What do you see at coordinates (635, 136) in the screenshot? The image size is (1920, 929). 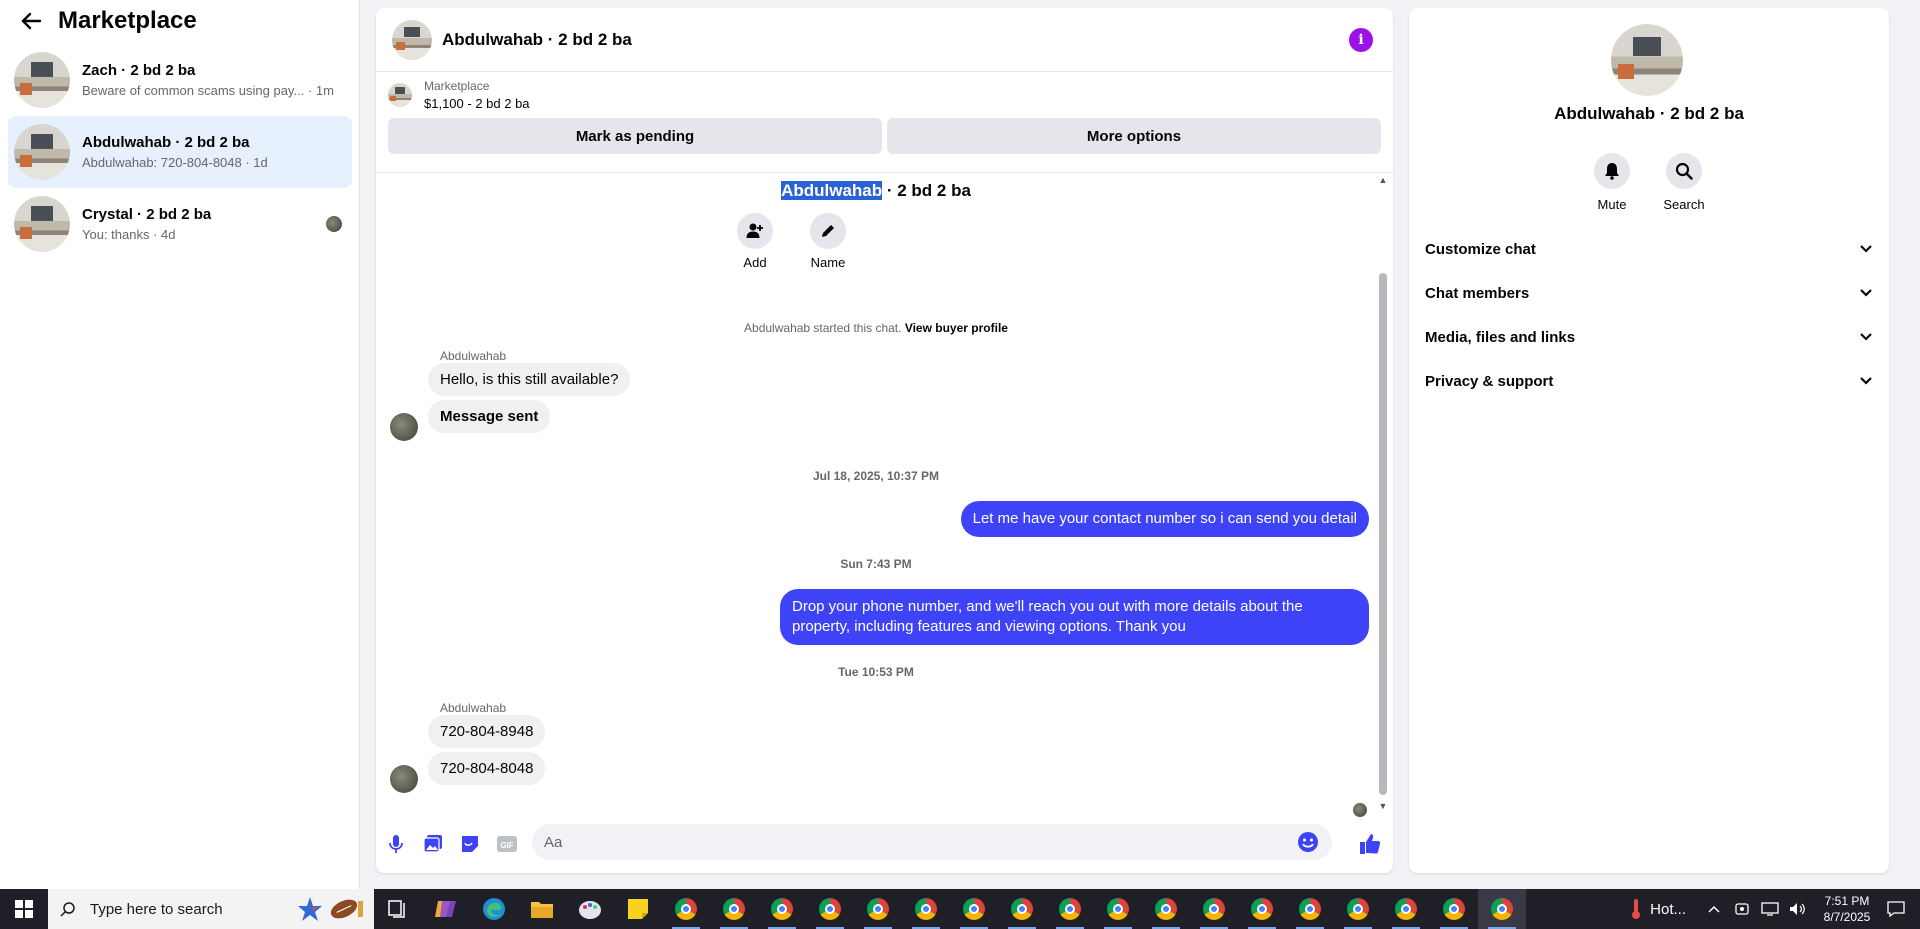 I see `mark-pending-button: Mark as pending` at bounding box center [635, 136].